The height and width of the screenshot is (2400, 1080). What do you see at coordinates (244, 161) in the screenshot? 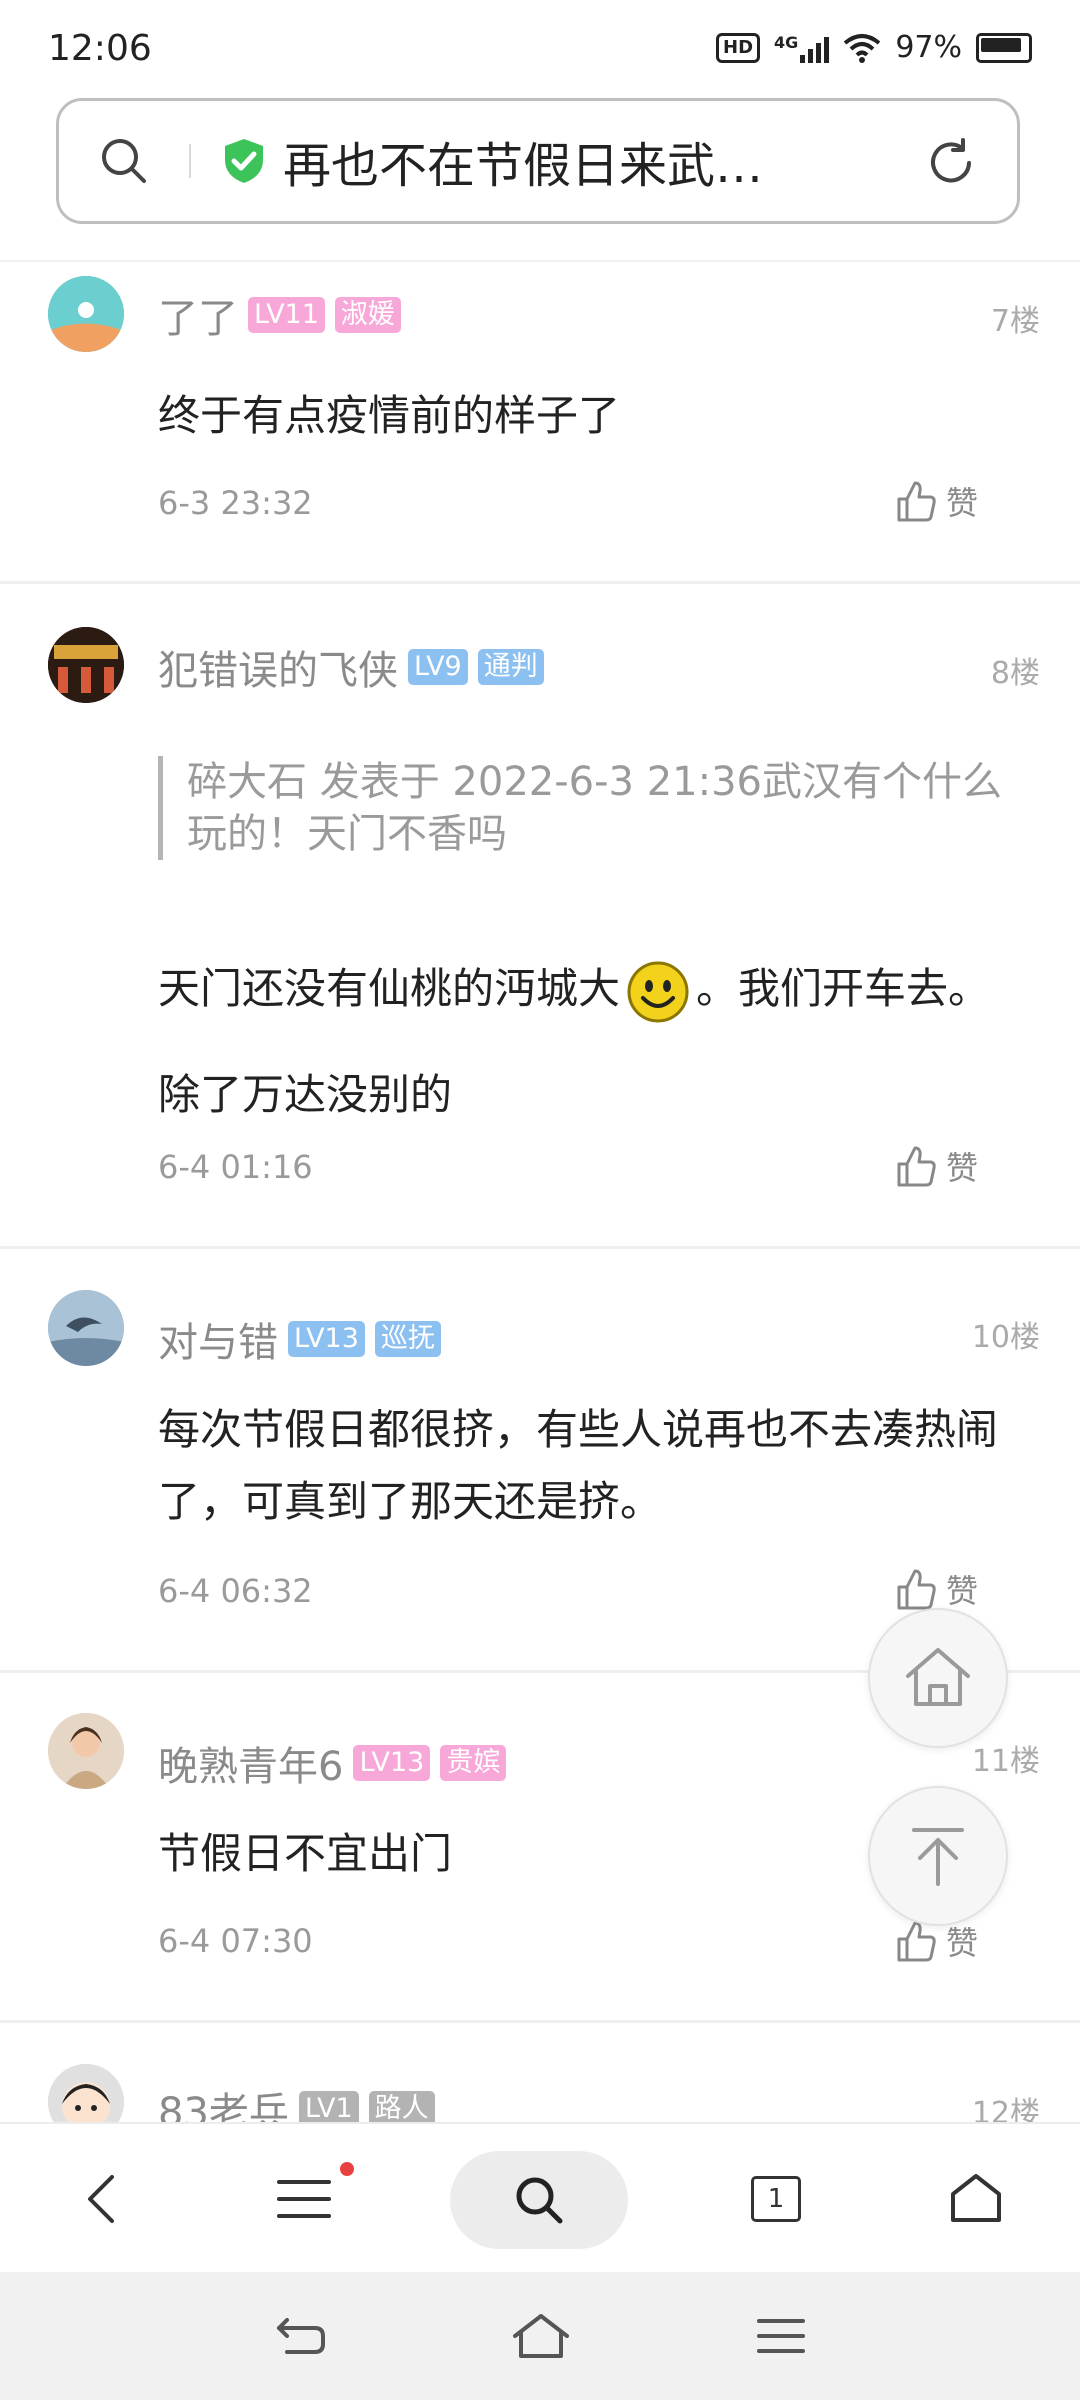
I see `shield-check-icon` at bounding box center [244, 161].